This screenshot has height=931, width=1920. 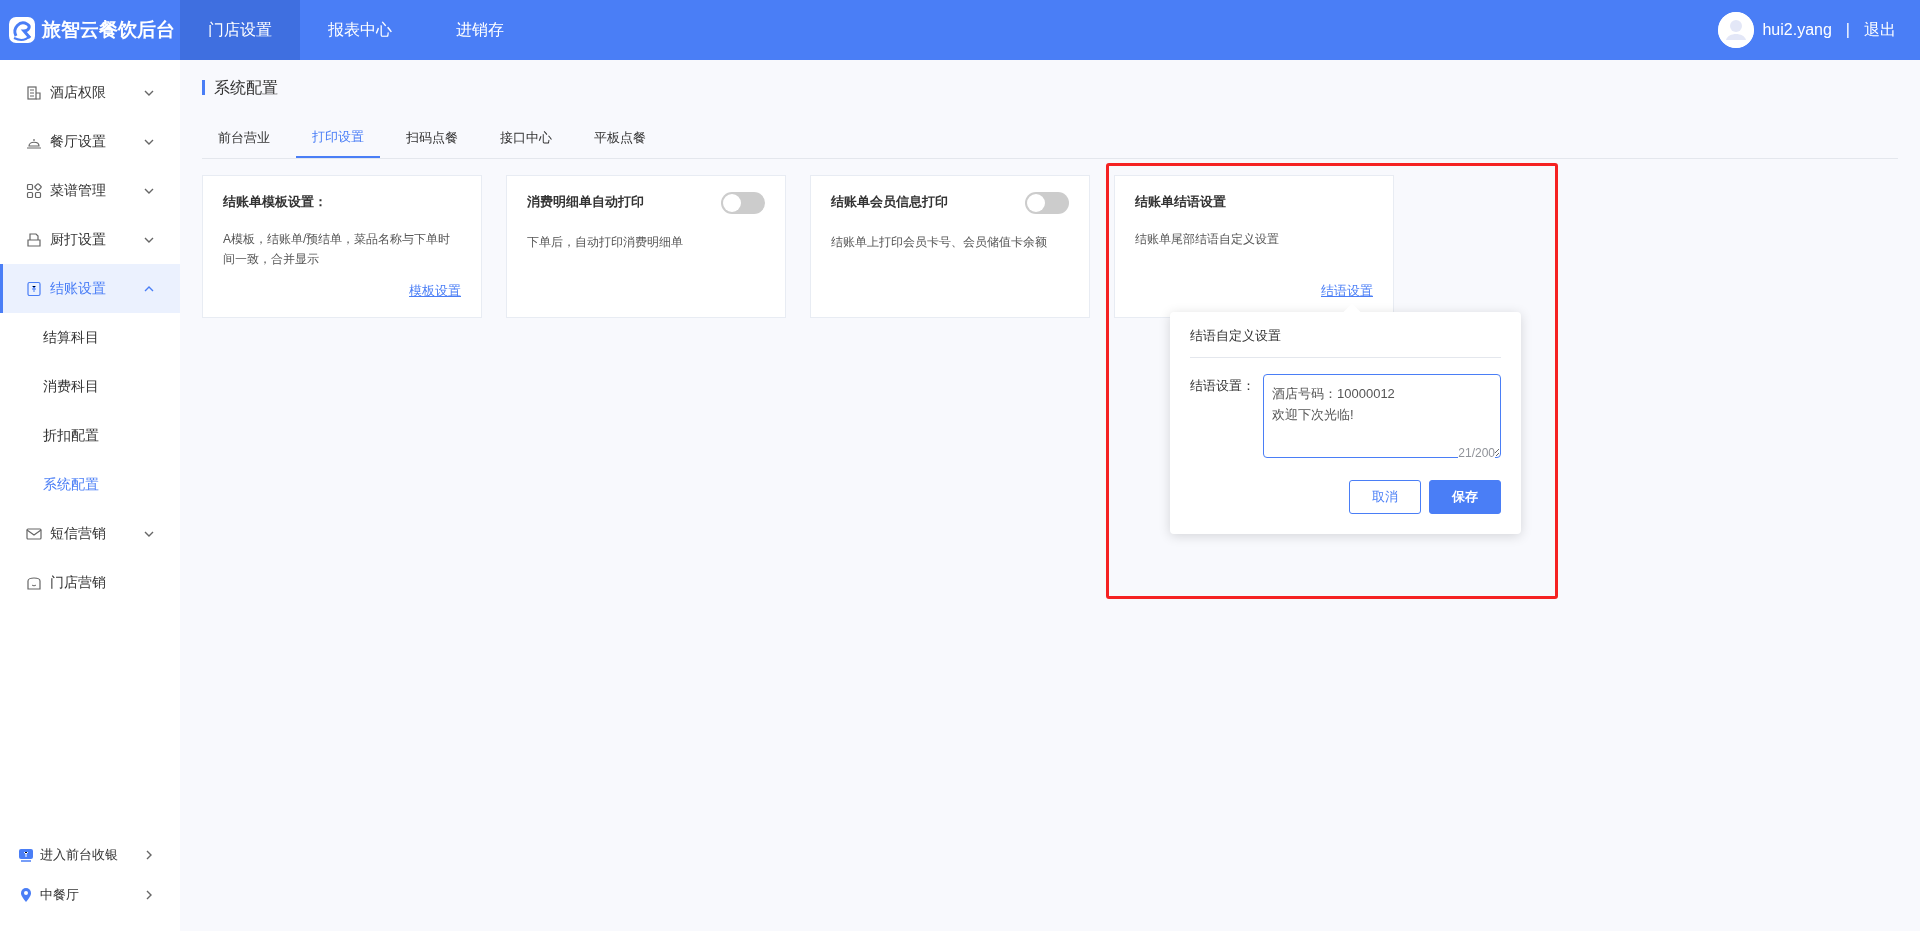 I want to click on nav-tab: 报表中心, so click(x=360, y=30).